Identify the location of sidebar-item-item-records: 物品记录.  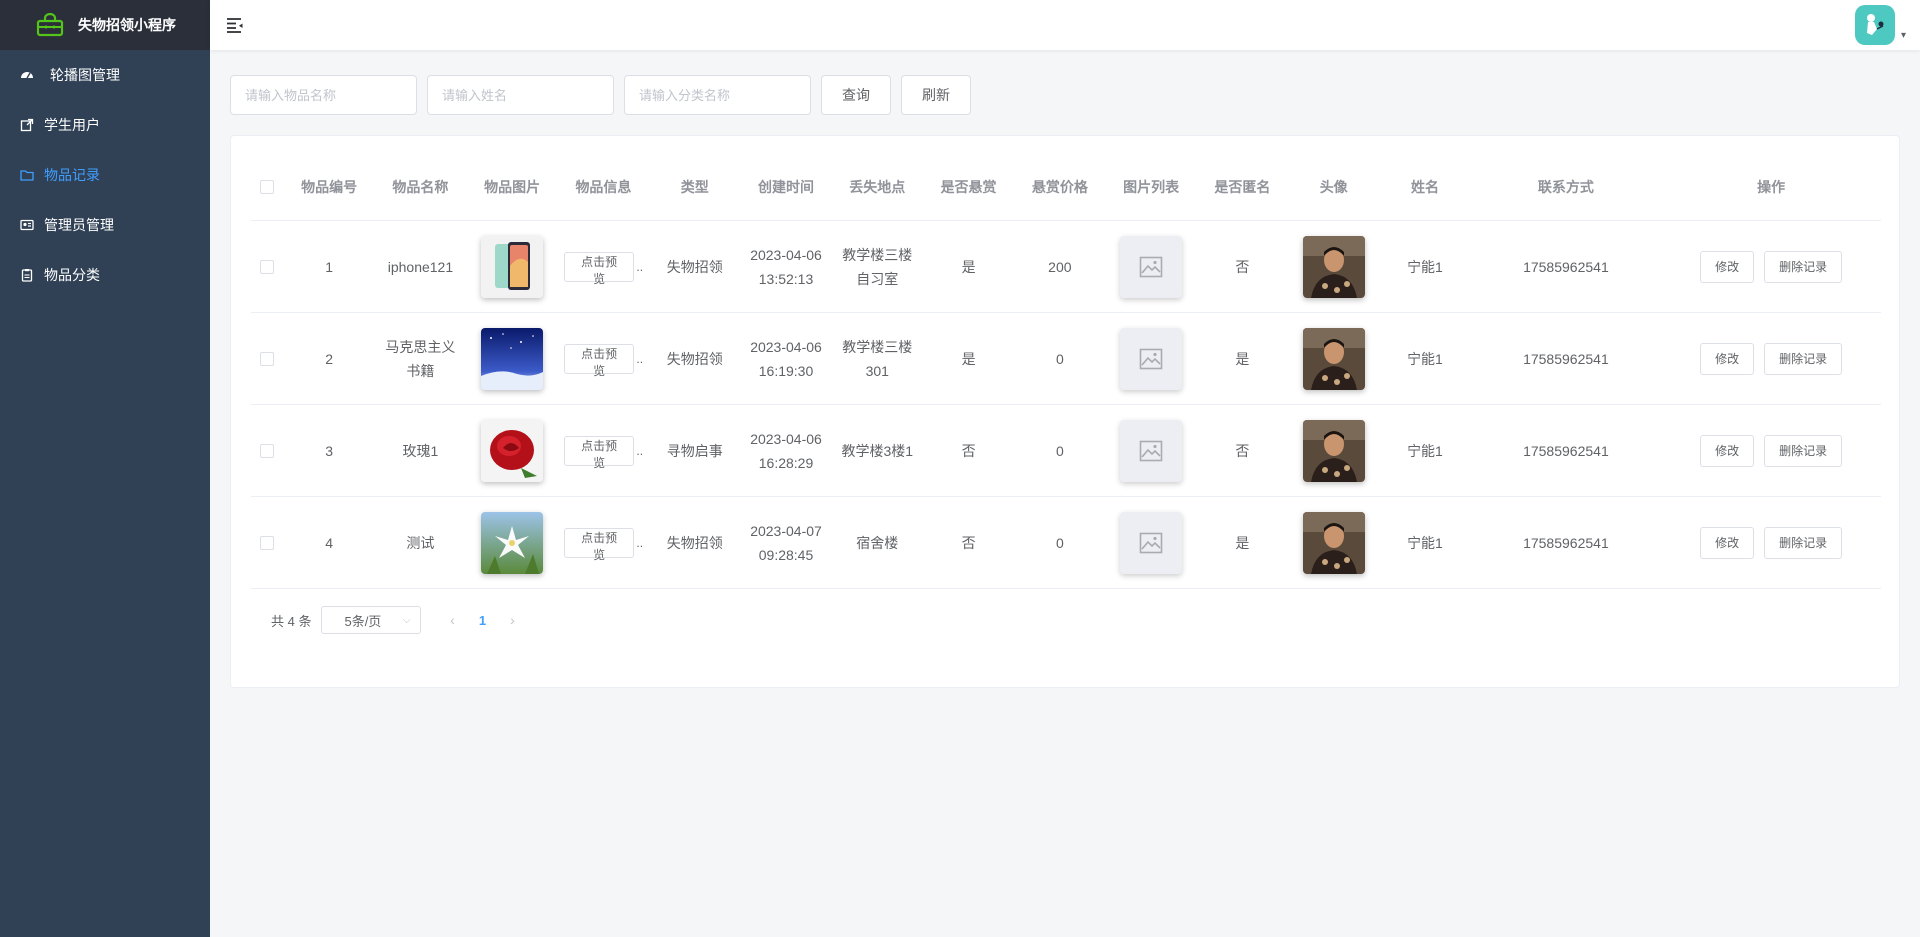
(105, 175).